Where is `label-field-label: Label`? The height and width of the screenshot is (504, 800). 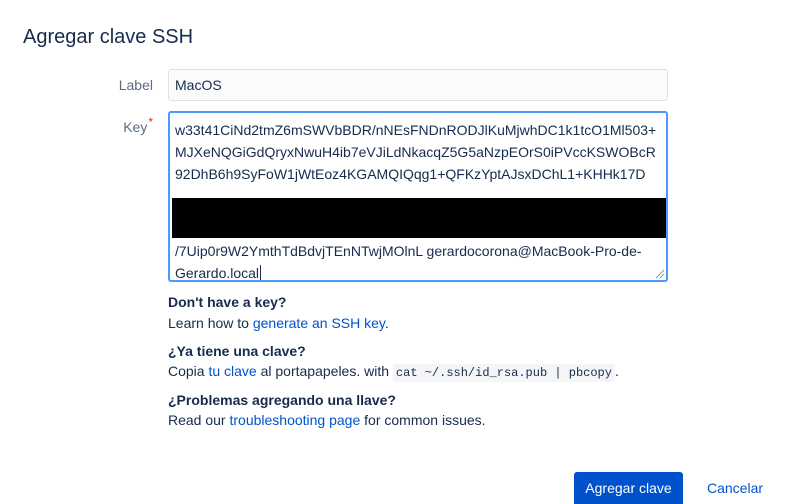
label-field-label: Label is located at coordinates (135, 85).